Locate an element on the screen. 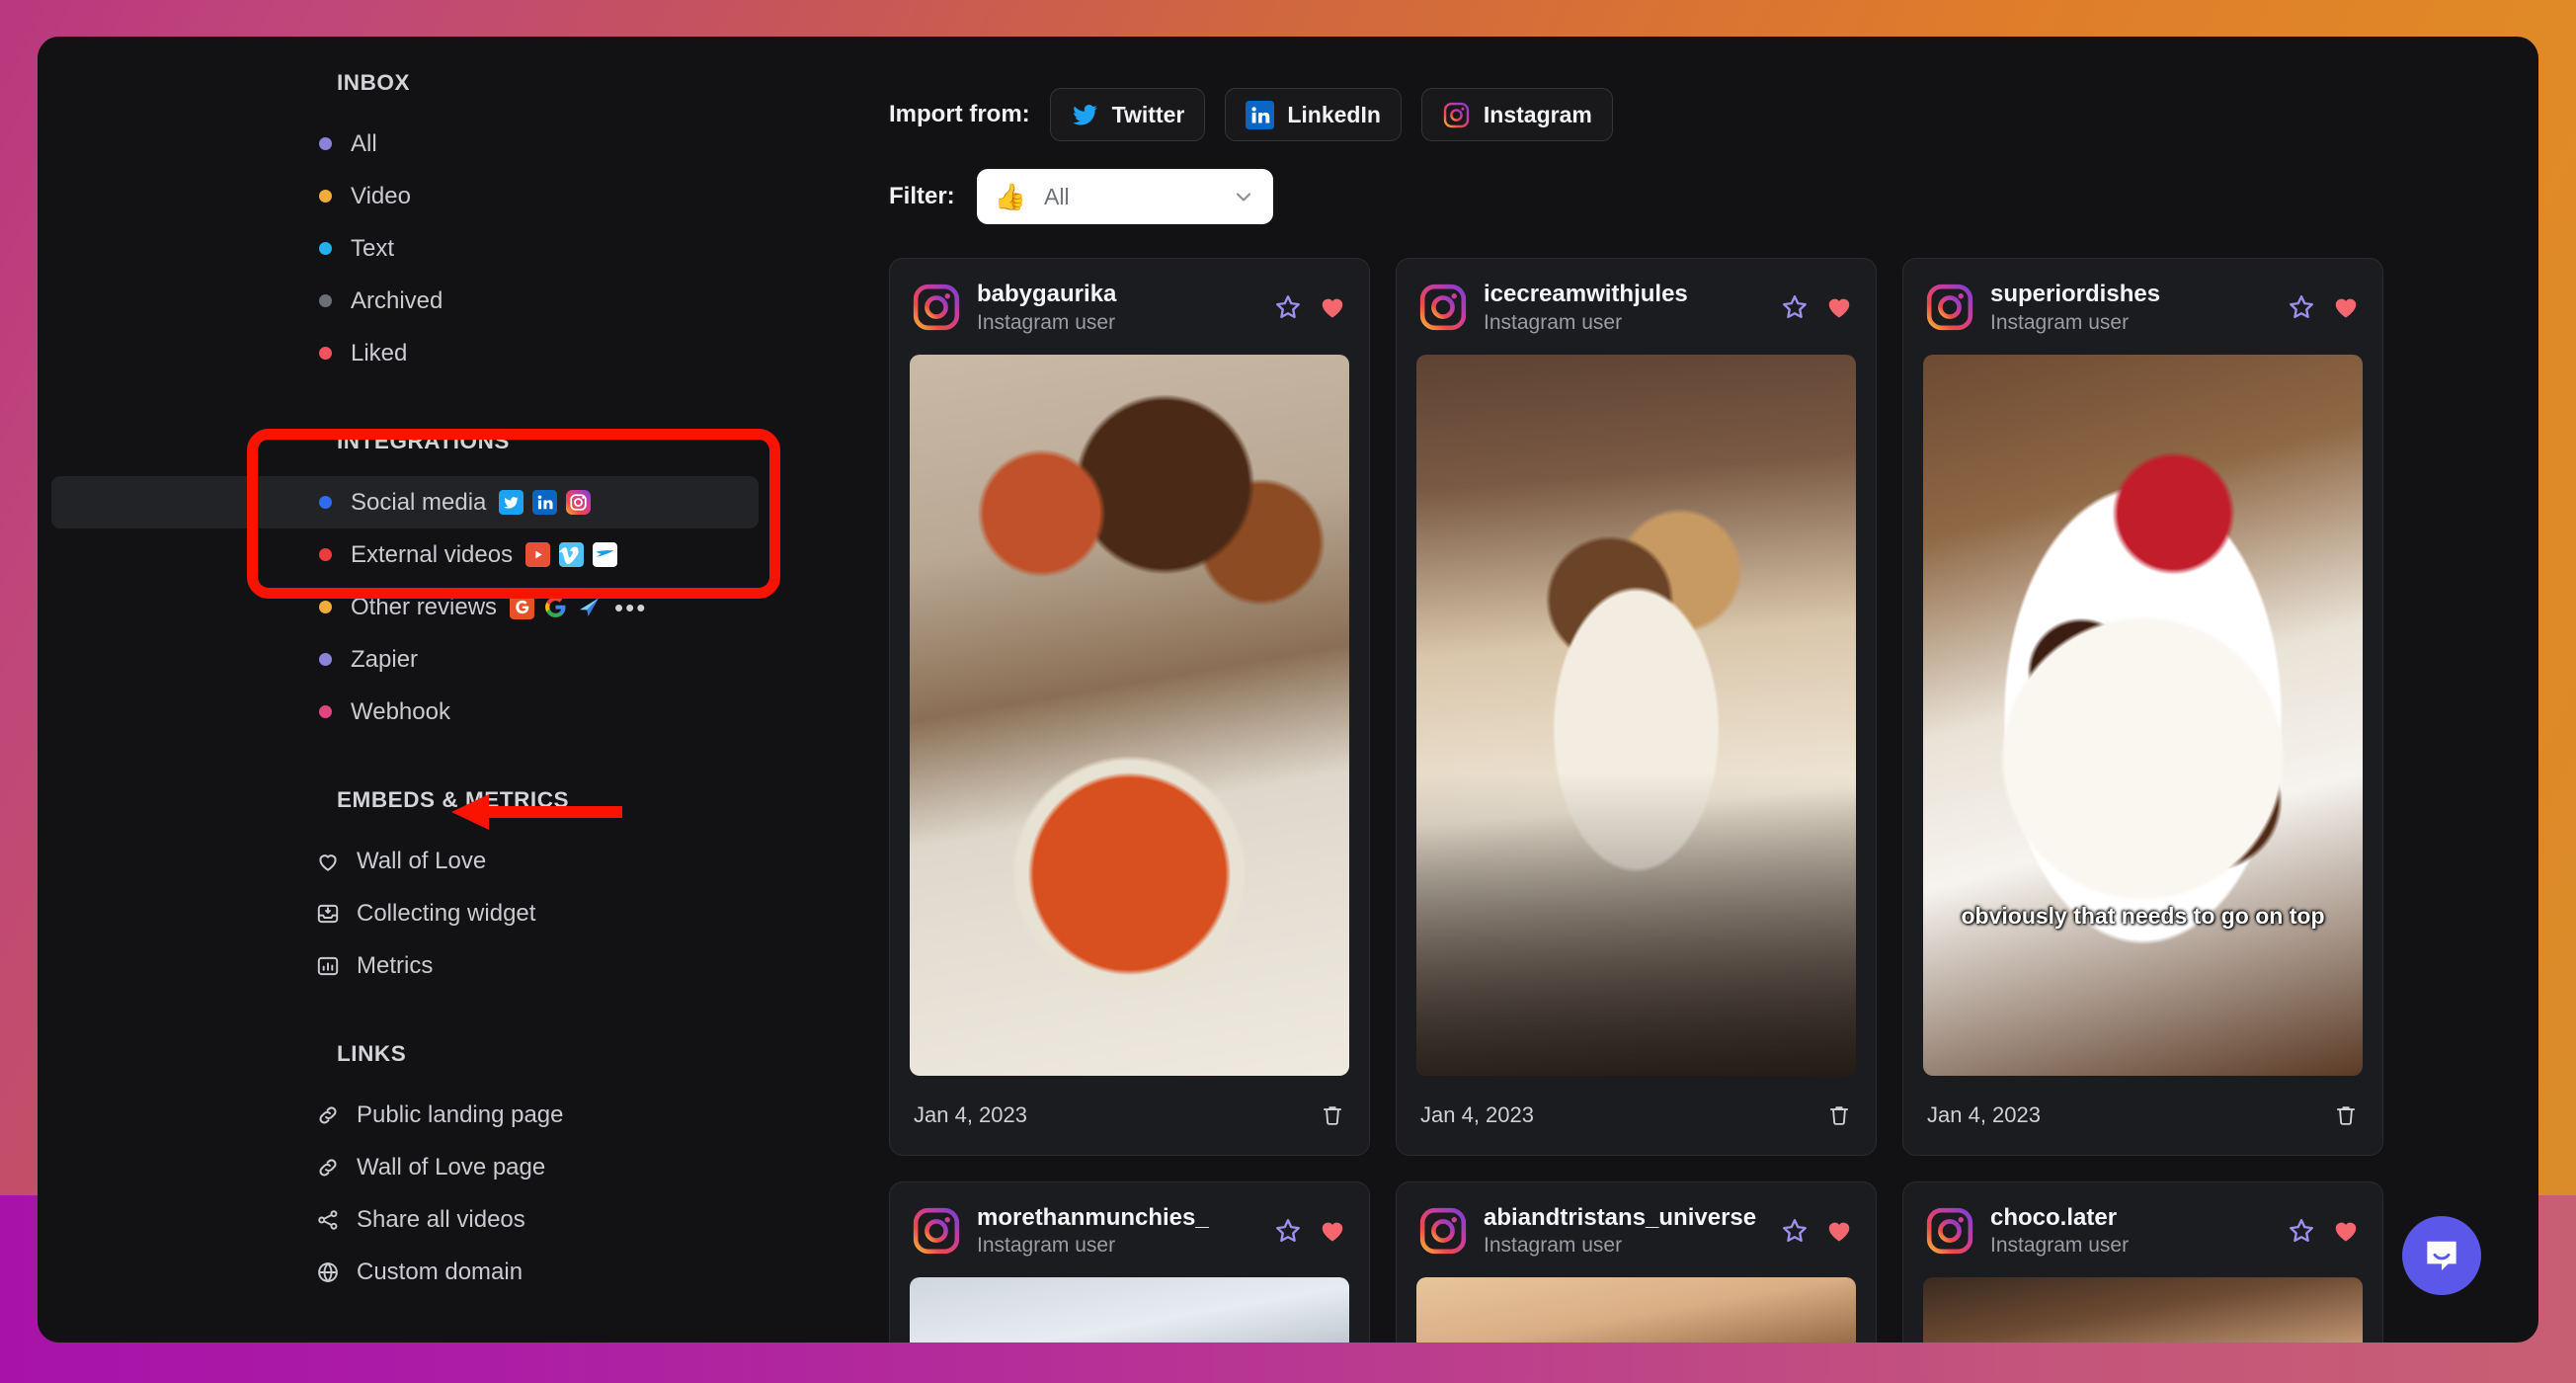 The image size is (2576, 1383). filter-selected-value: All is located at coordinates (1057, 196).